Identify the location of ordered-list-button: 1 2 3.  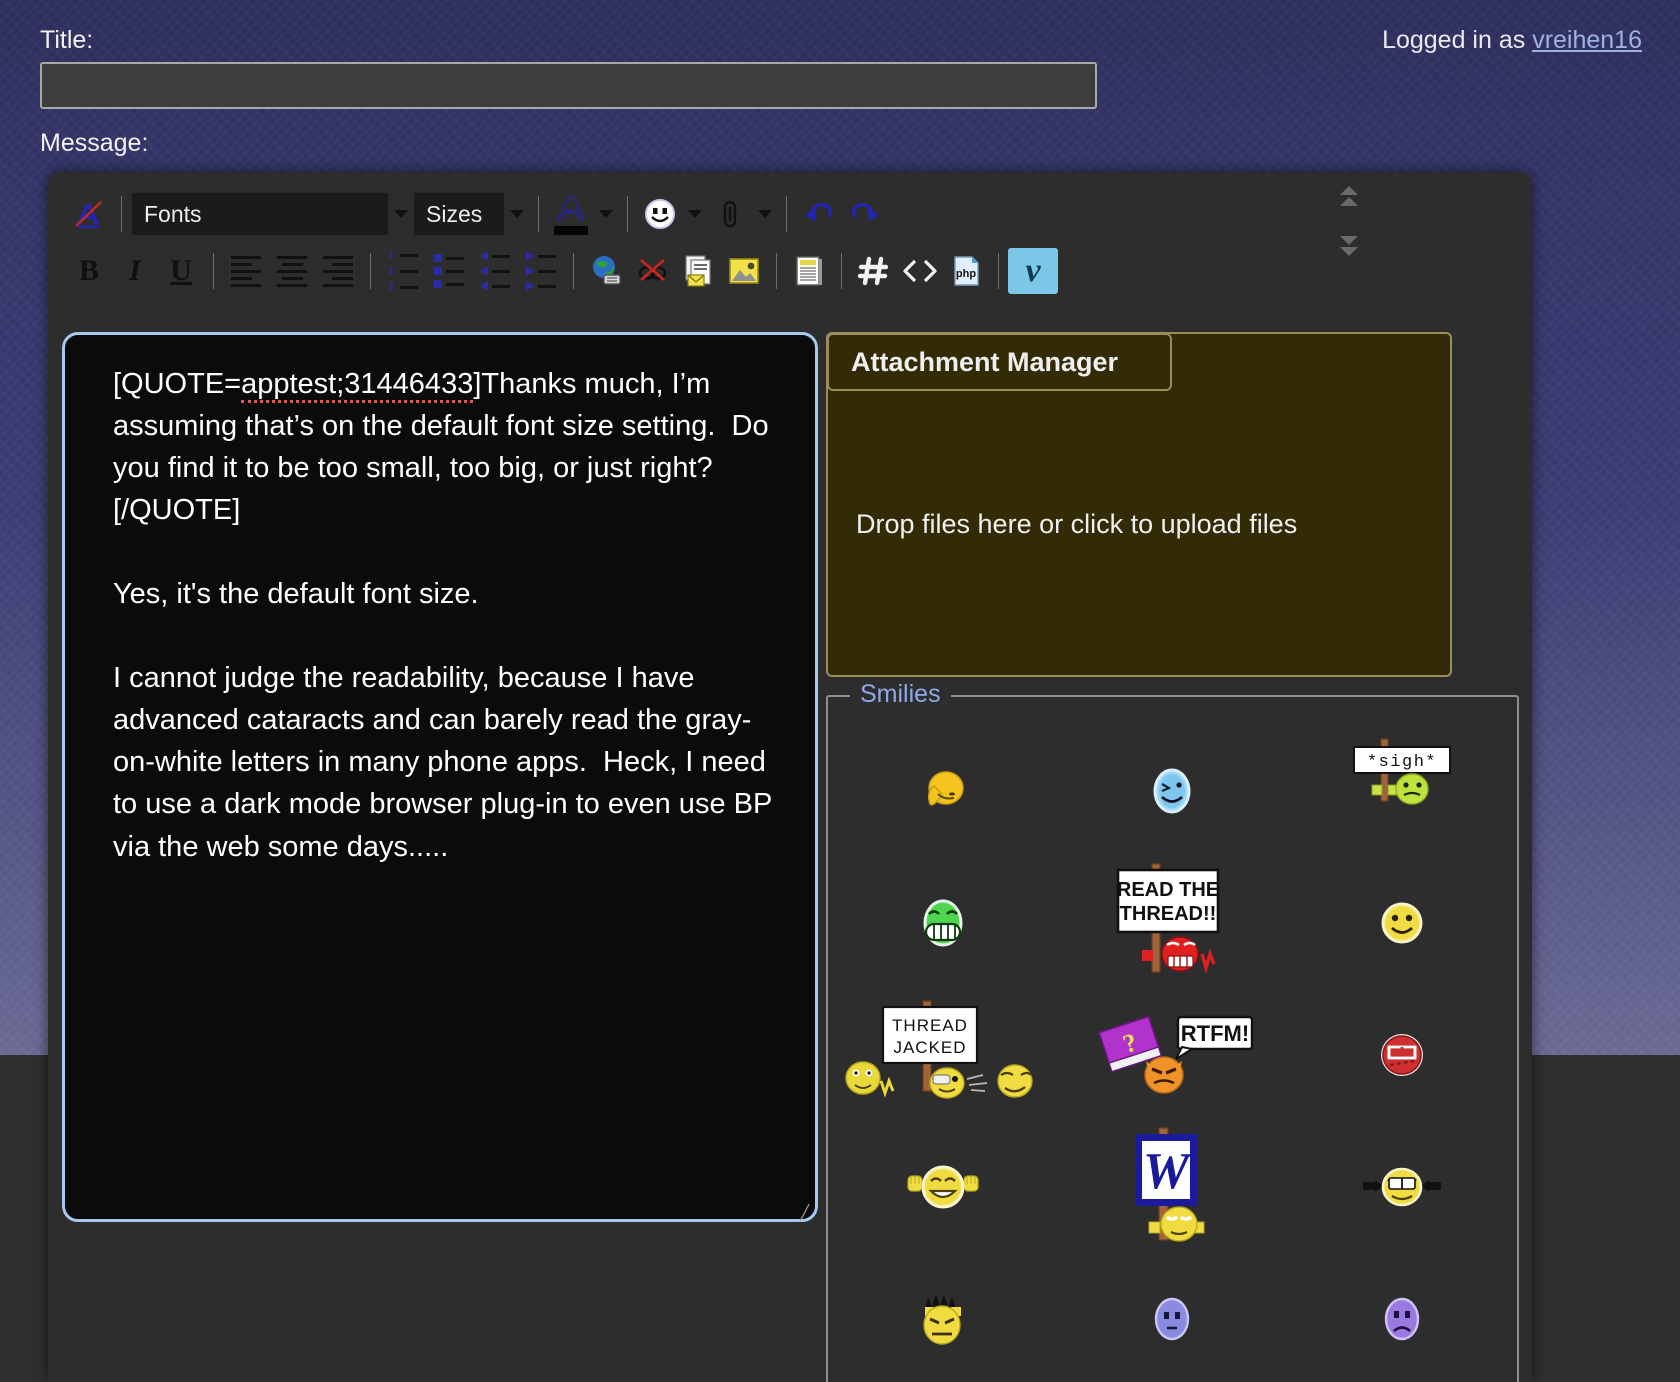
(403, 271).